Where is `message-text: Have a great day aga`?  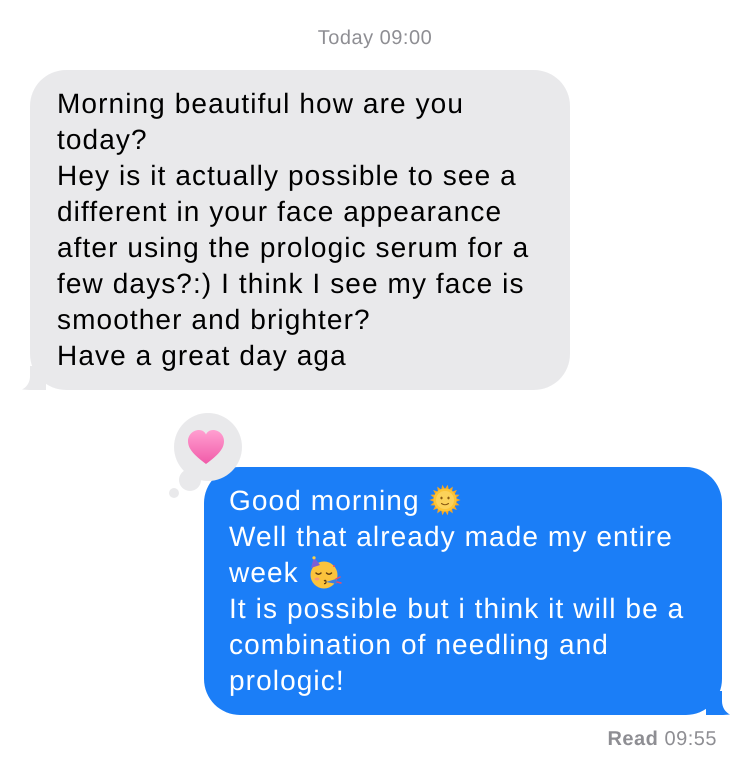 message-text: Have a great day aga is located at coordinates (202, 355).